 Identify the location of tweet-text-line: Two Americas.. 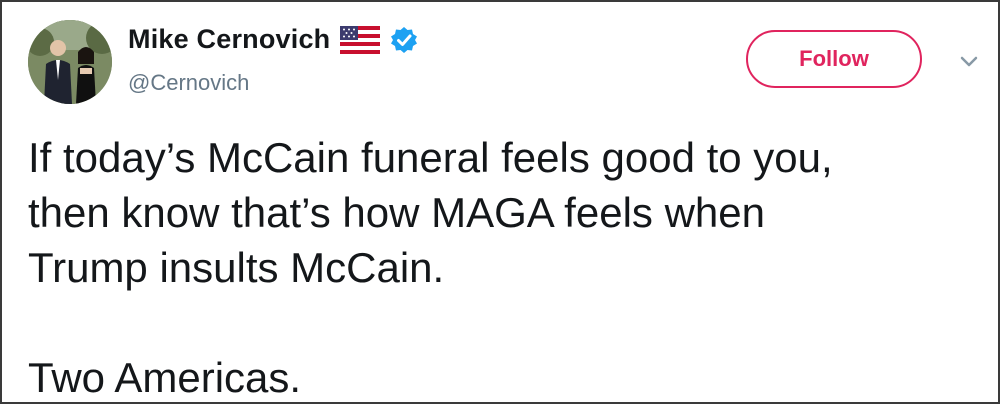
(165, 377).